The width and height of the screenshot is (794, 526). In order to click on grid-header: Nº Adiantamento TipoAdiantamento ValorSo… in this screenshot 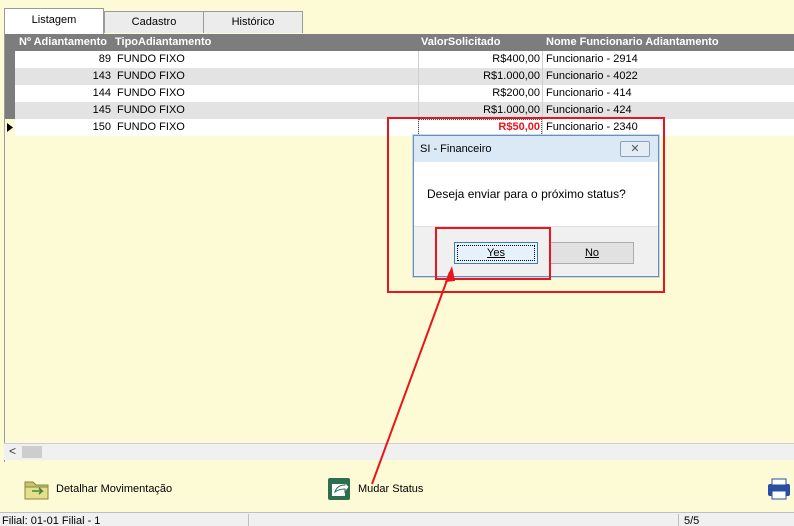, I will do `click(399, 42)`.